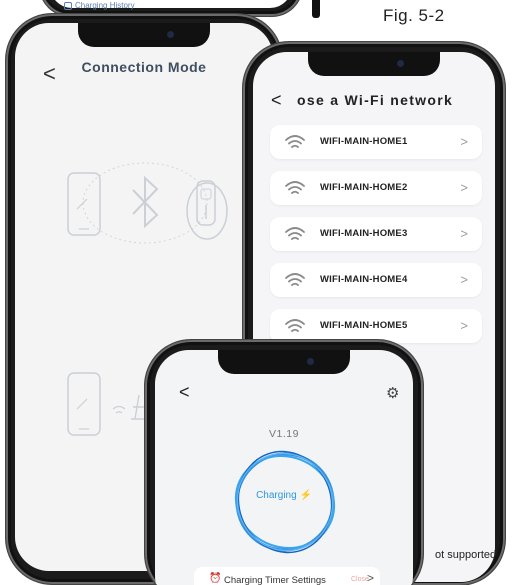  Describe the element at coordinates (284, 434) in the screenshot. I see `firmware-version: V1.19` at that location.